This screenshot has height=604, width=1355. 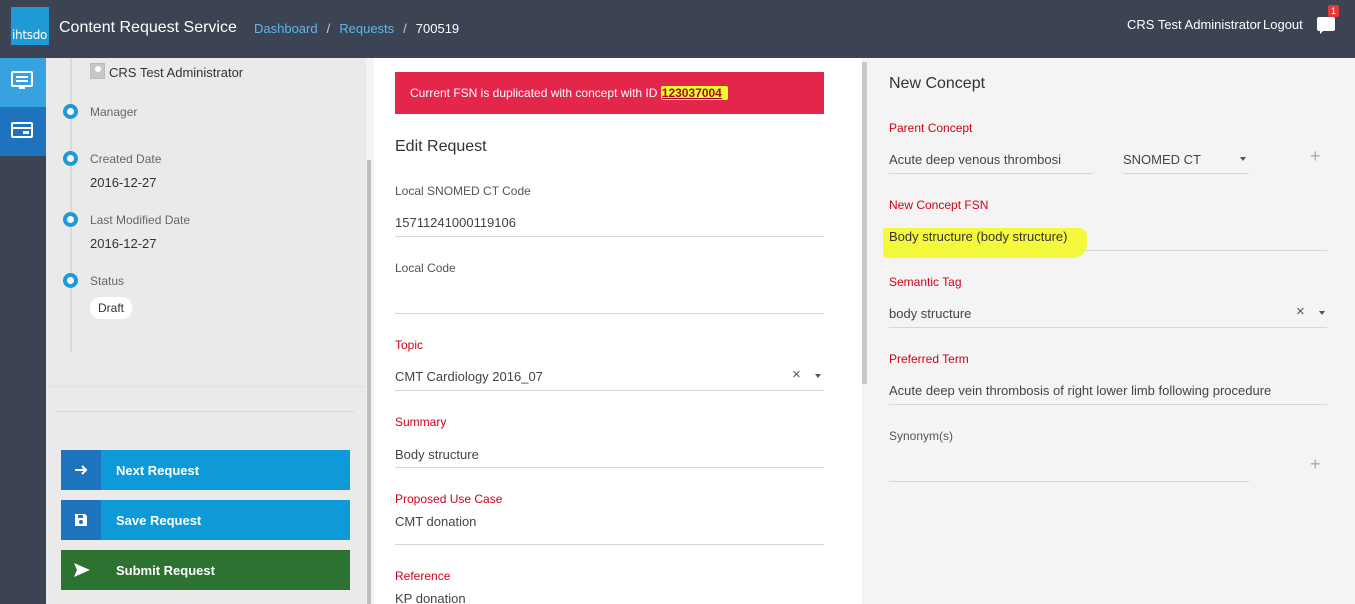 I want to click on logout-link: Logout, so click(x=1283, y=24).